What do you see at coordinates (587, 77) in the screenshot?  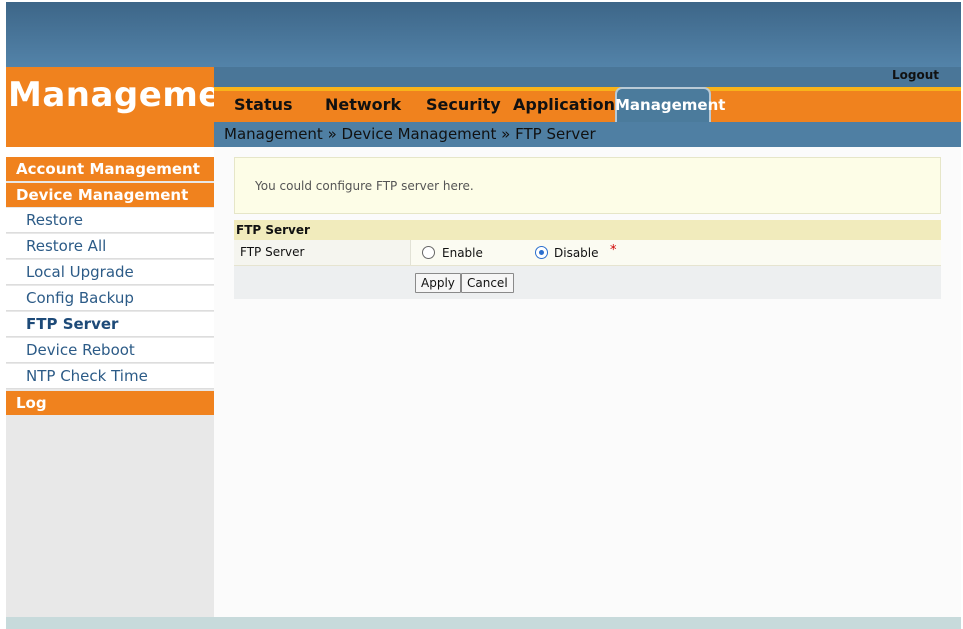 I see `nav-top-bar: Logout` at bounding box center [587, 77].